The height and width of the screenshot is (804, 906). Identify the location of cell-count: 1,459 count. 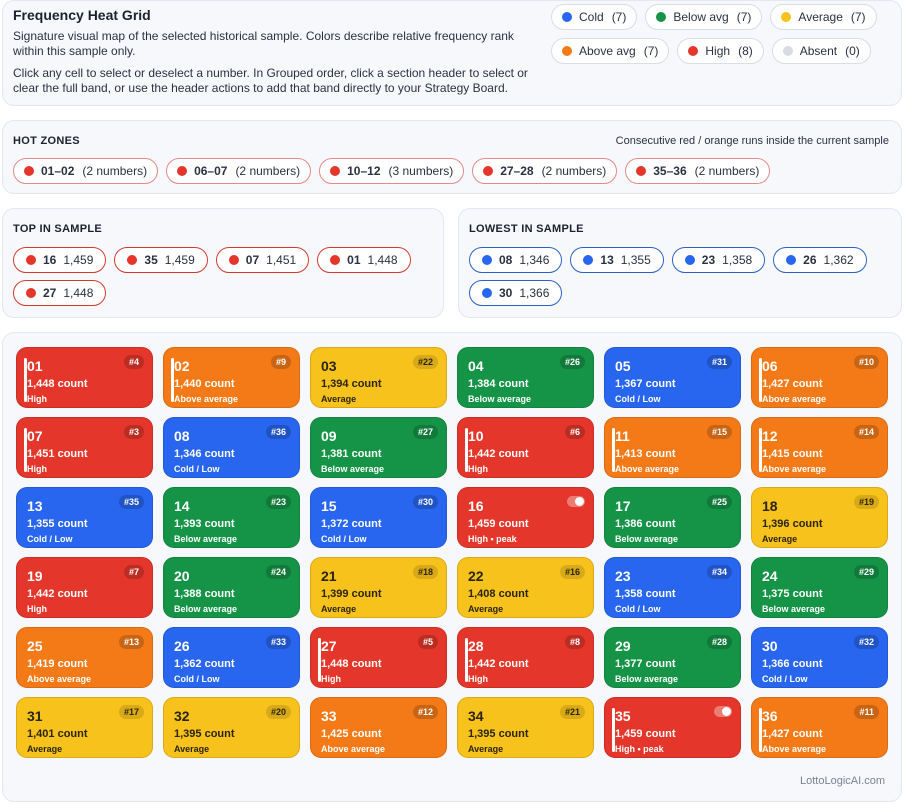
(498, 524).